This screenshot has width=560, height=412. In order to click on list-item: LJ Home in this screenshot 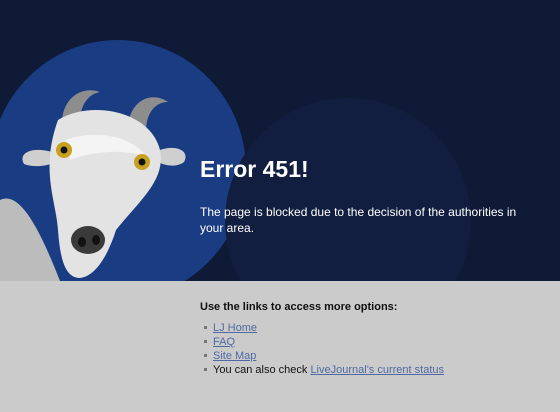, I will do `click(324, 328)`.